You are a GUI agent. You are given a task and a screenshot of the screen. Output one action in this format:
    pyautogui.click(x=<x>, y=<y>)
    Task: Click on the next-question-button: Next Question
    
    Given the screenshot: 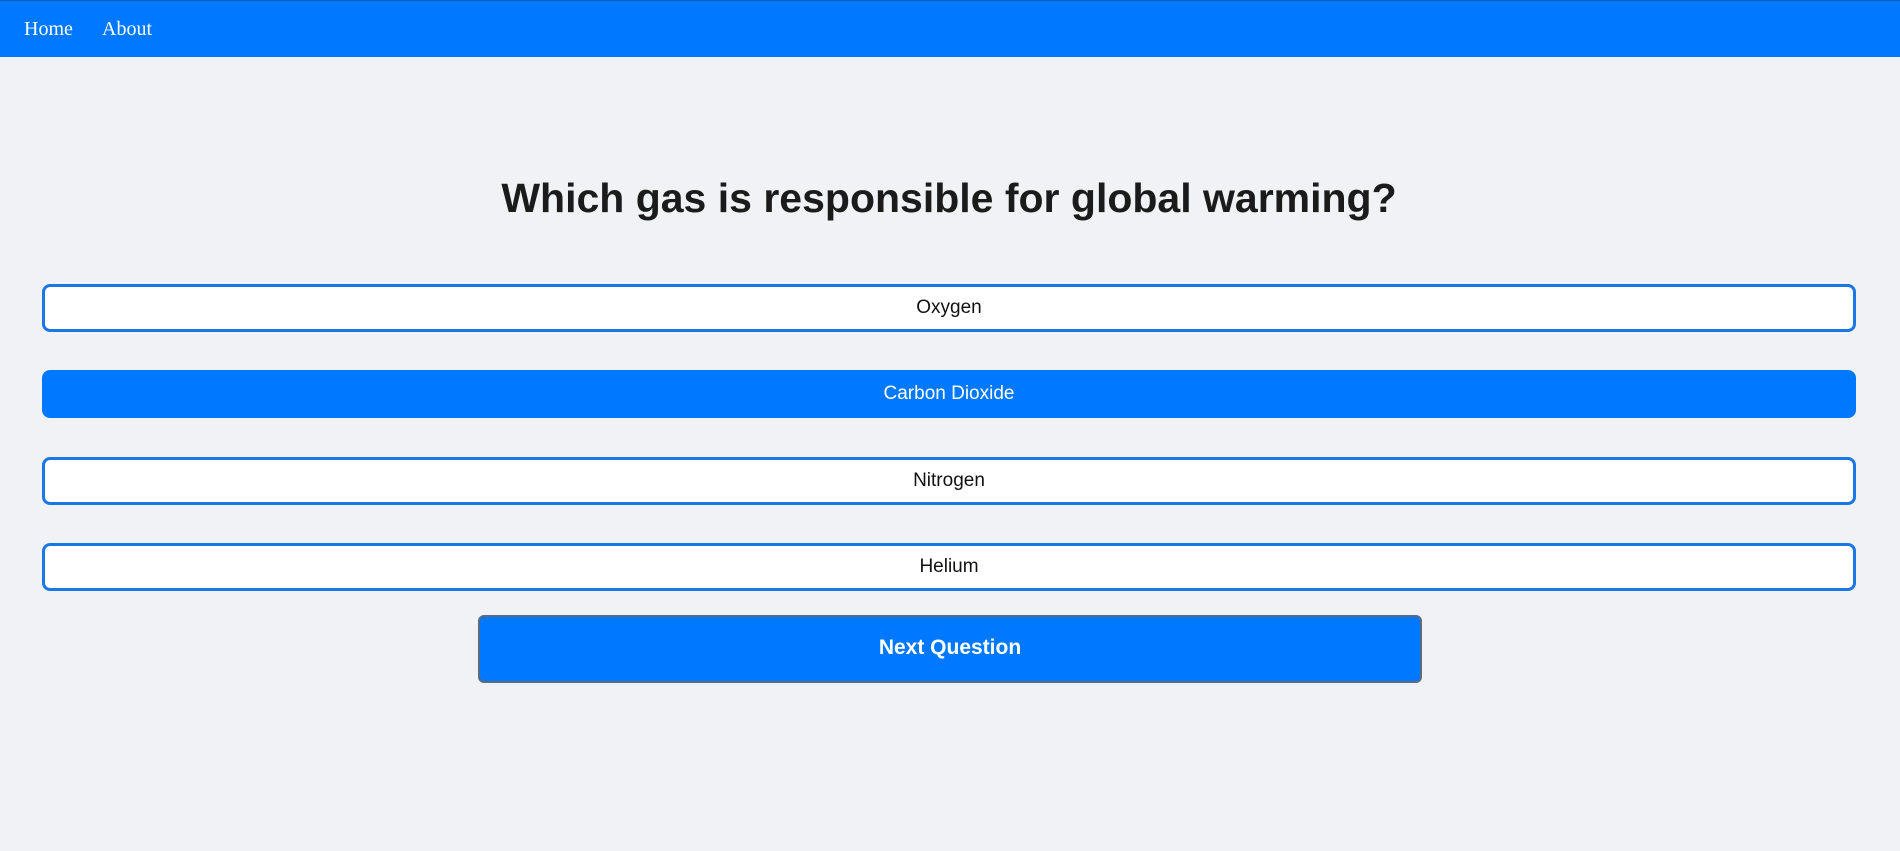 What is the action you would take?
    pyautogui.click(x=950, y=649)
    